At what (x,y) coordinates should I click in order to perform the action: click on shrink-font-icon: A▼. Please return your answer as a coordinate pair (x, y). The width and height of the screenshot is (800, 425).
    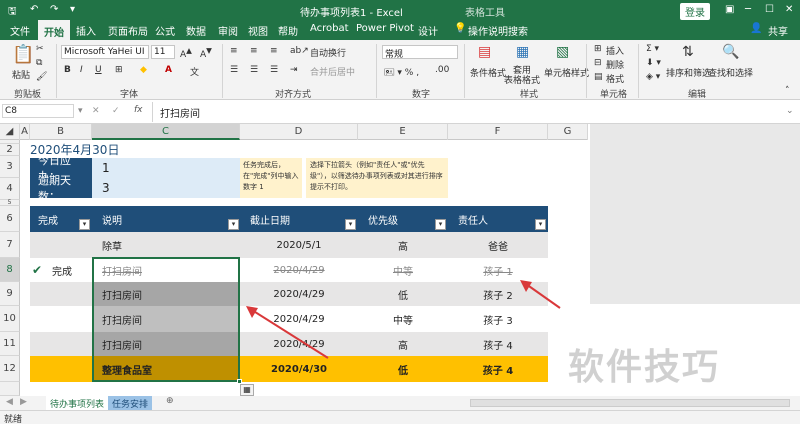
    Looking at the image, I should click on (206, 53).